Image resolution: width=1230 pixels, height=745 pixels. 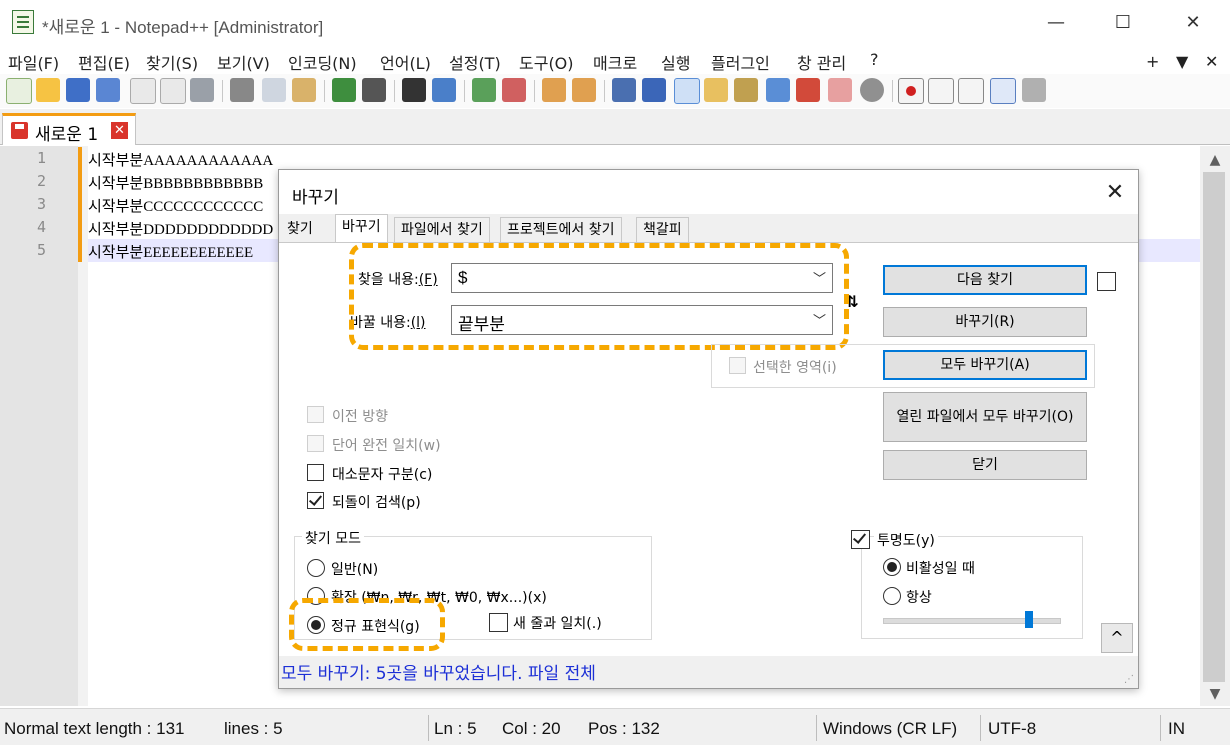 I want to click on find-next-direction-checkbox, so click(x=1106, y=281).